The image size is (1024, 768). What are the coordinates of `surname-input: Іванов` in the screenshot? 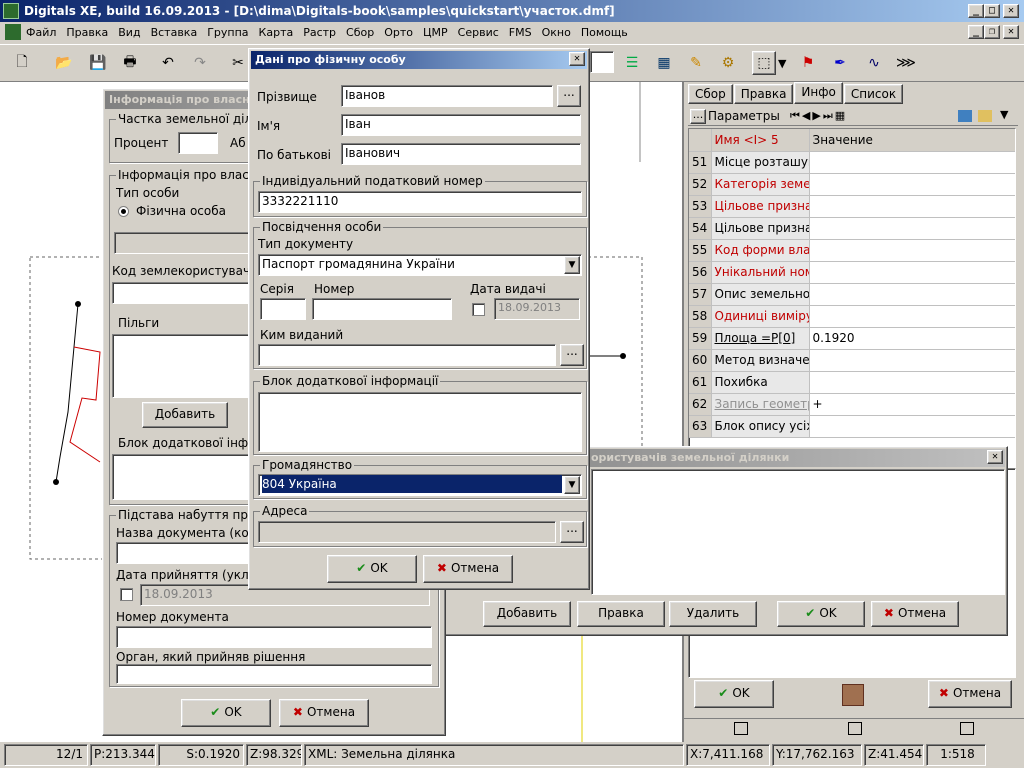 It's located at (447, 96).